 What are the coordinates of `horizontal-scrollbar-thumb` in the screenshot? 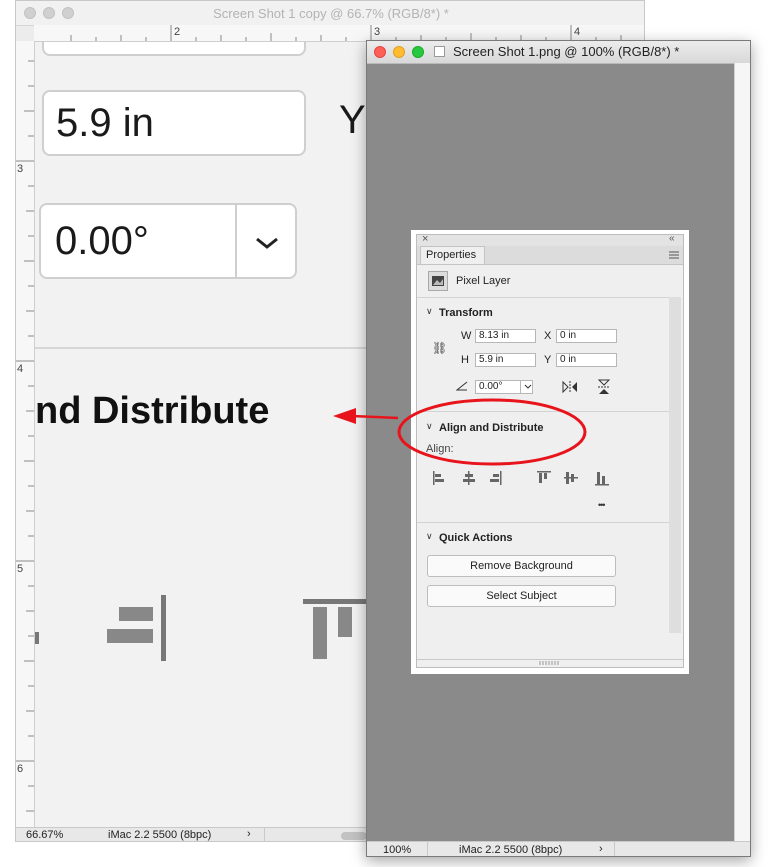 It's located at (354, 836).